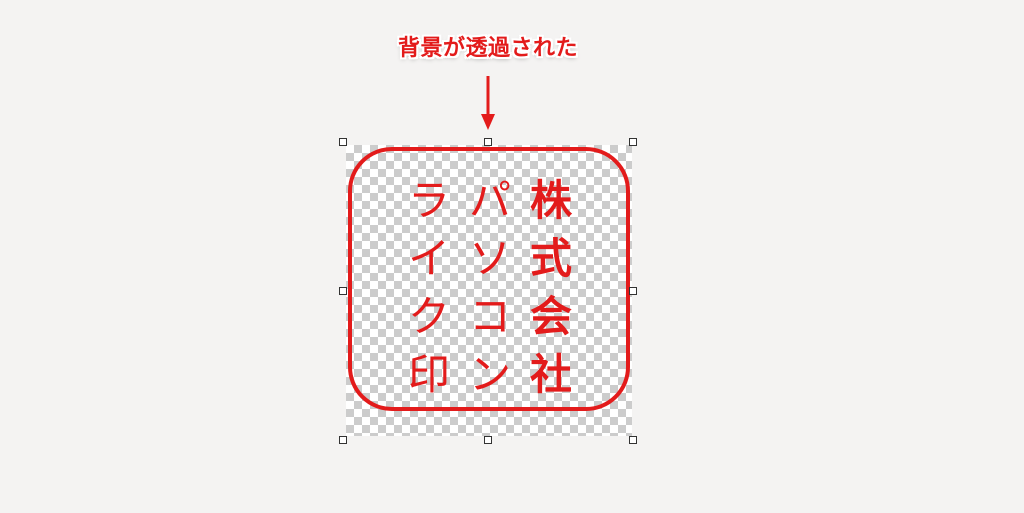 Image resolution: width=1024 pixels, height=513 pixels. I want to click on resize-handle-top-right, so click(633, 142).